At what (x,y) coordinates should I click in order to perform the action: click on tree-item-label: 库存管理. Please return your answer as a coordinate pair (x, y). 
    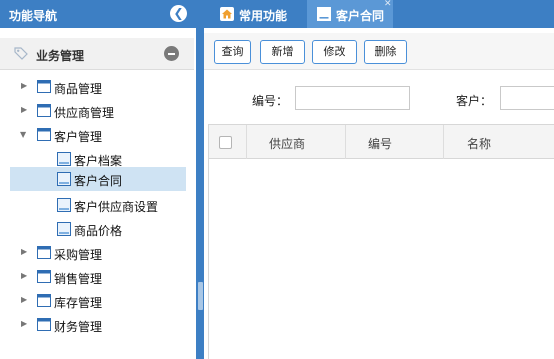
    Looking at the image, I should click on (78, 303).